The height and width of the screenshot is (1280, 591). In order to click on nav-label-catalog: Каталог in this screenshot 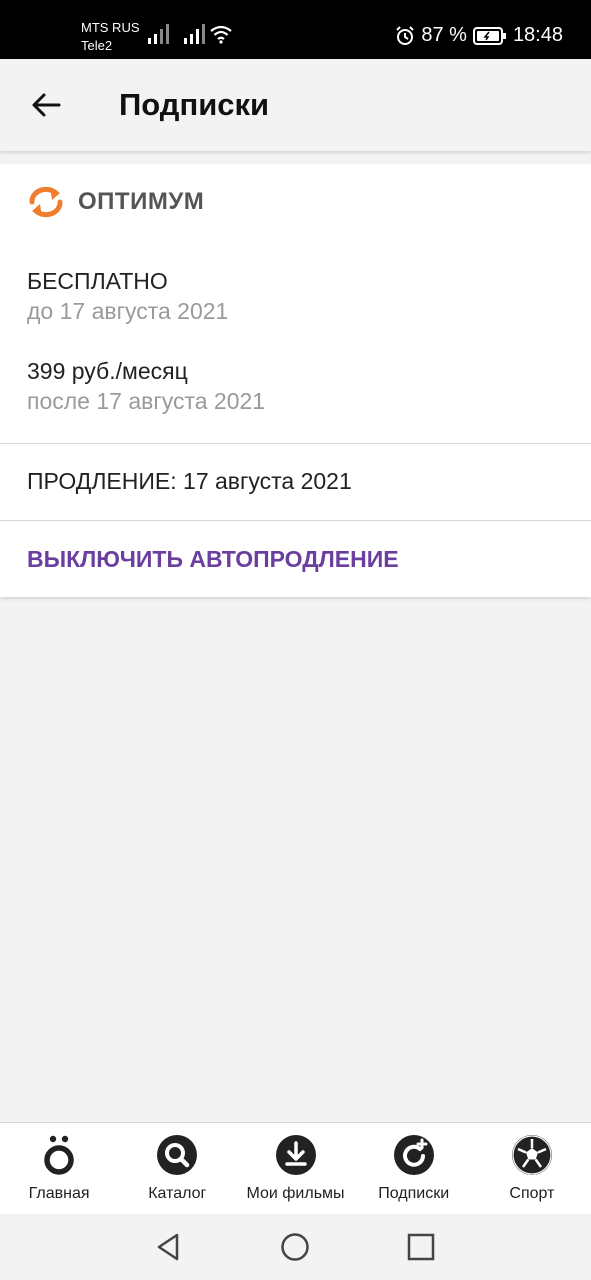, I will do `click(177, 1193)`.